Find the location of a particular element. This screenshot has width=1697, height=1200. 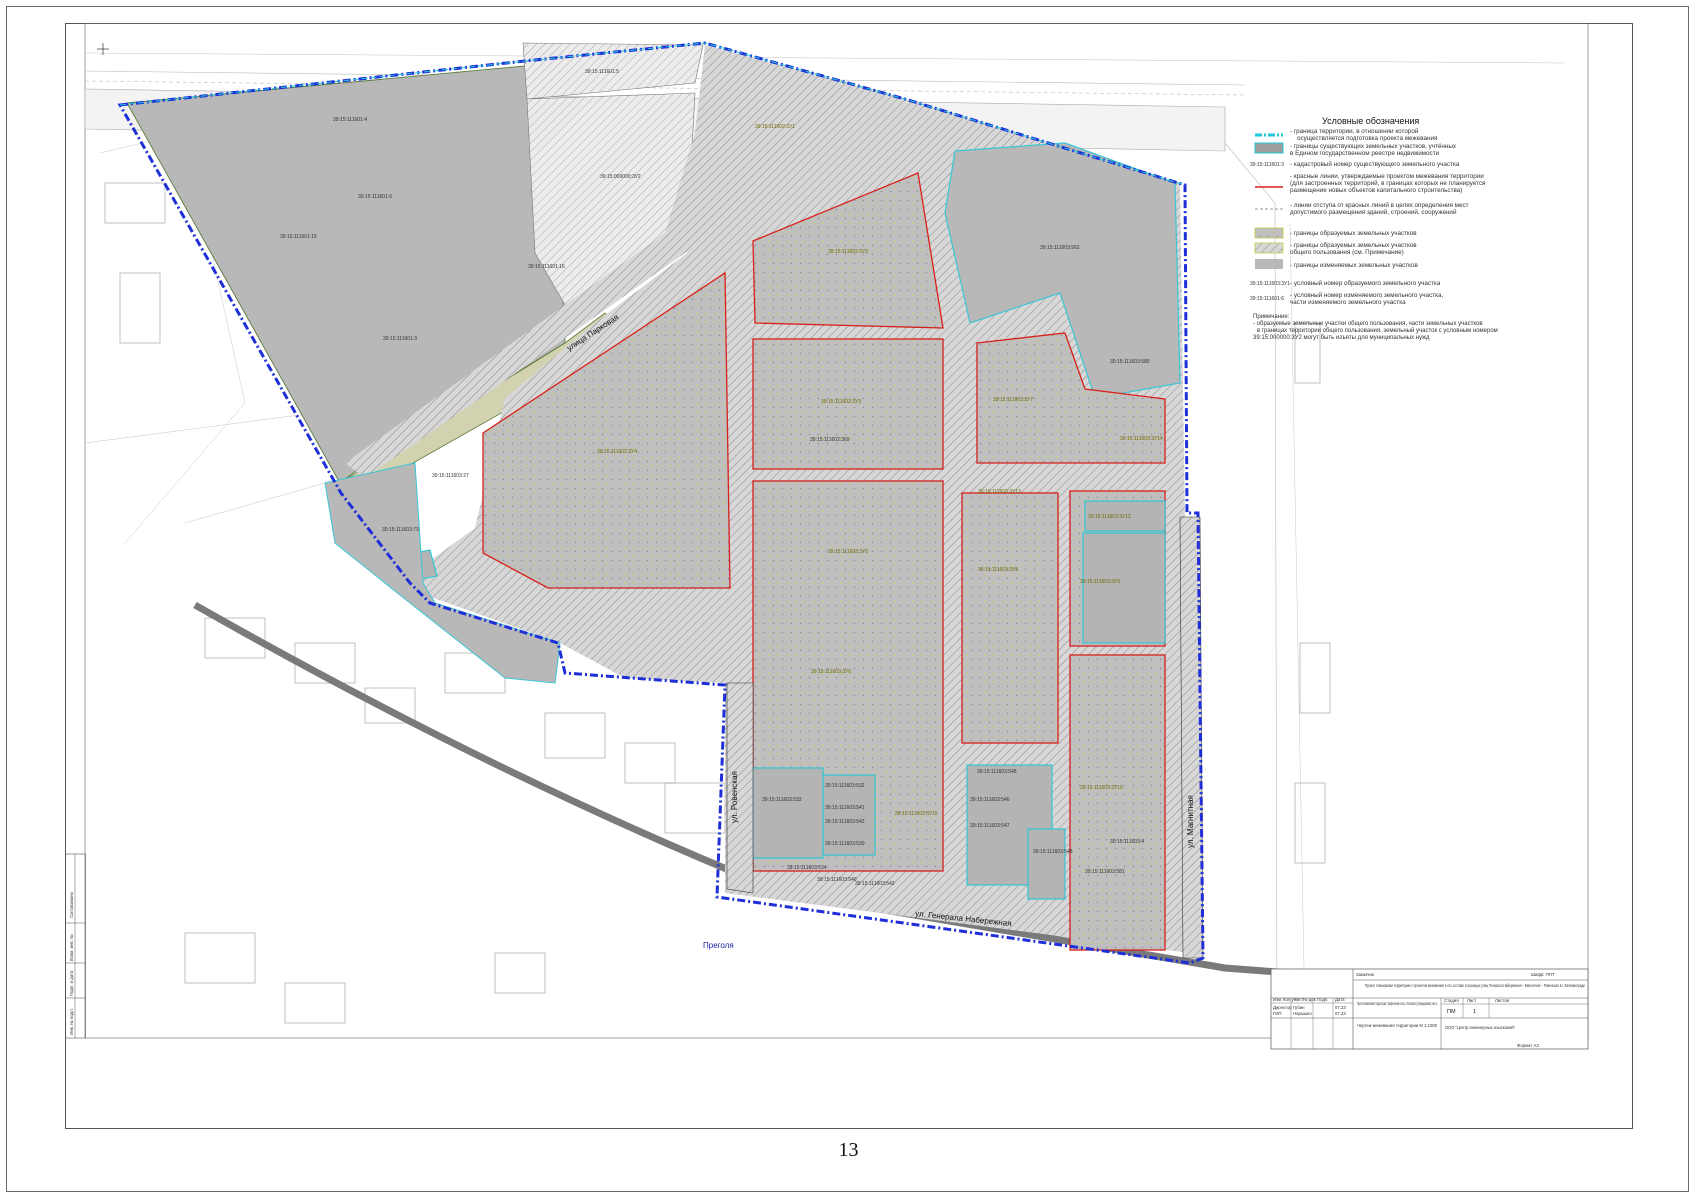

title-role: Директор is located at coordinates (1282, 1007).